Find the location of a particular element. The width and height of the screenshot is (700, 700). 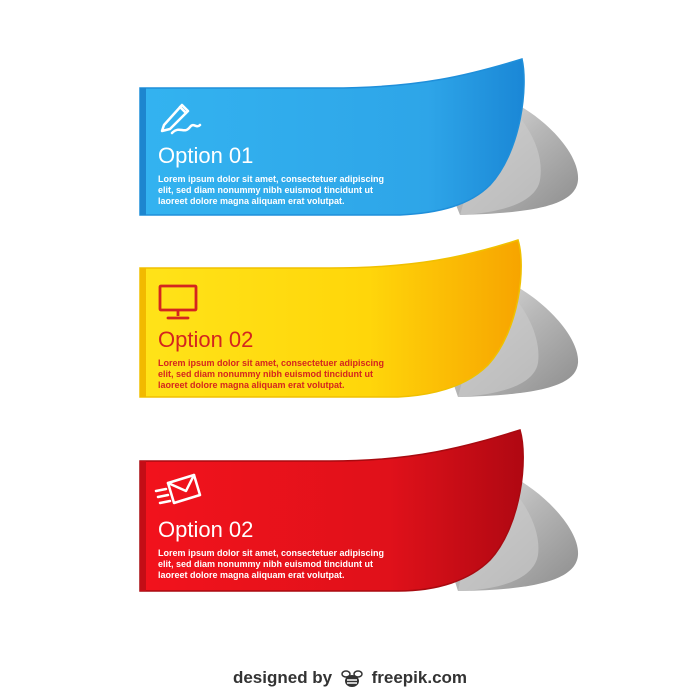

monitor-icon is located at coordinates (178, 302).